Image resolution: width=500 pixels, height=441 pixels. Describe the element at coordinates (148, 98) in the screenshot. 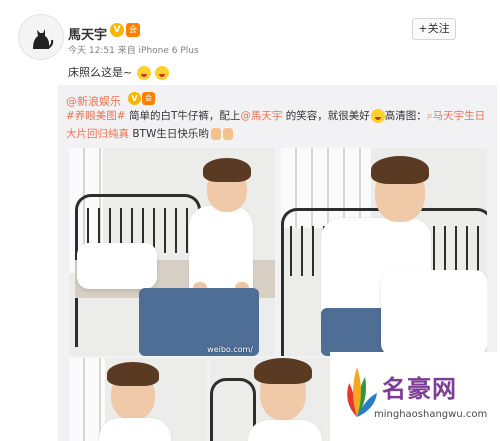

I see `repost-member-icon: 会` at that location.